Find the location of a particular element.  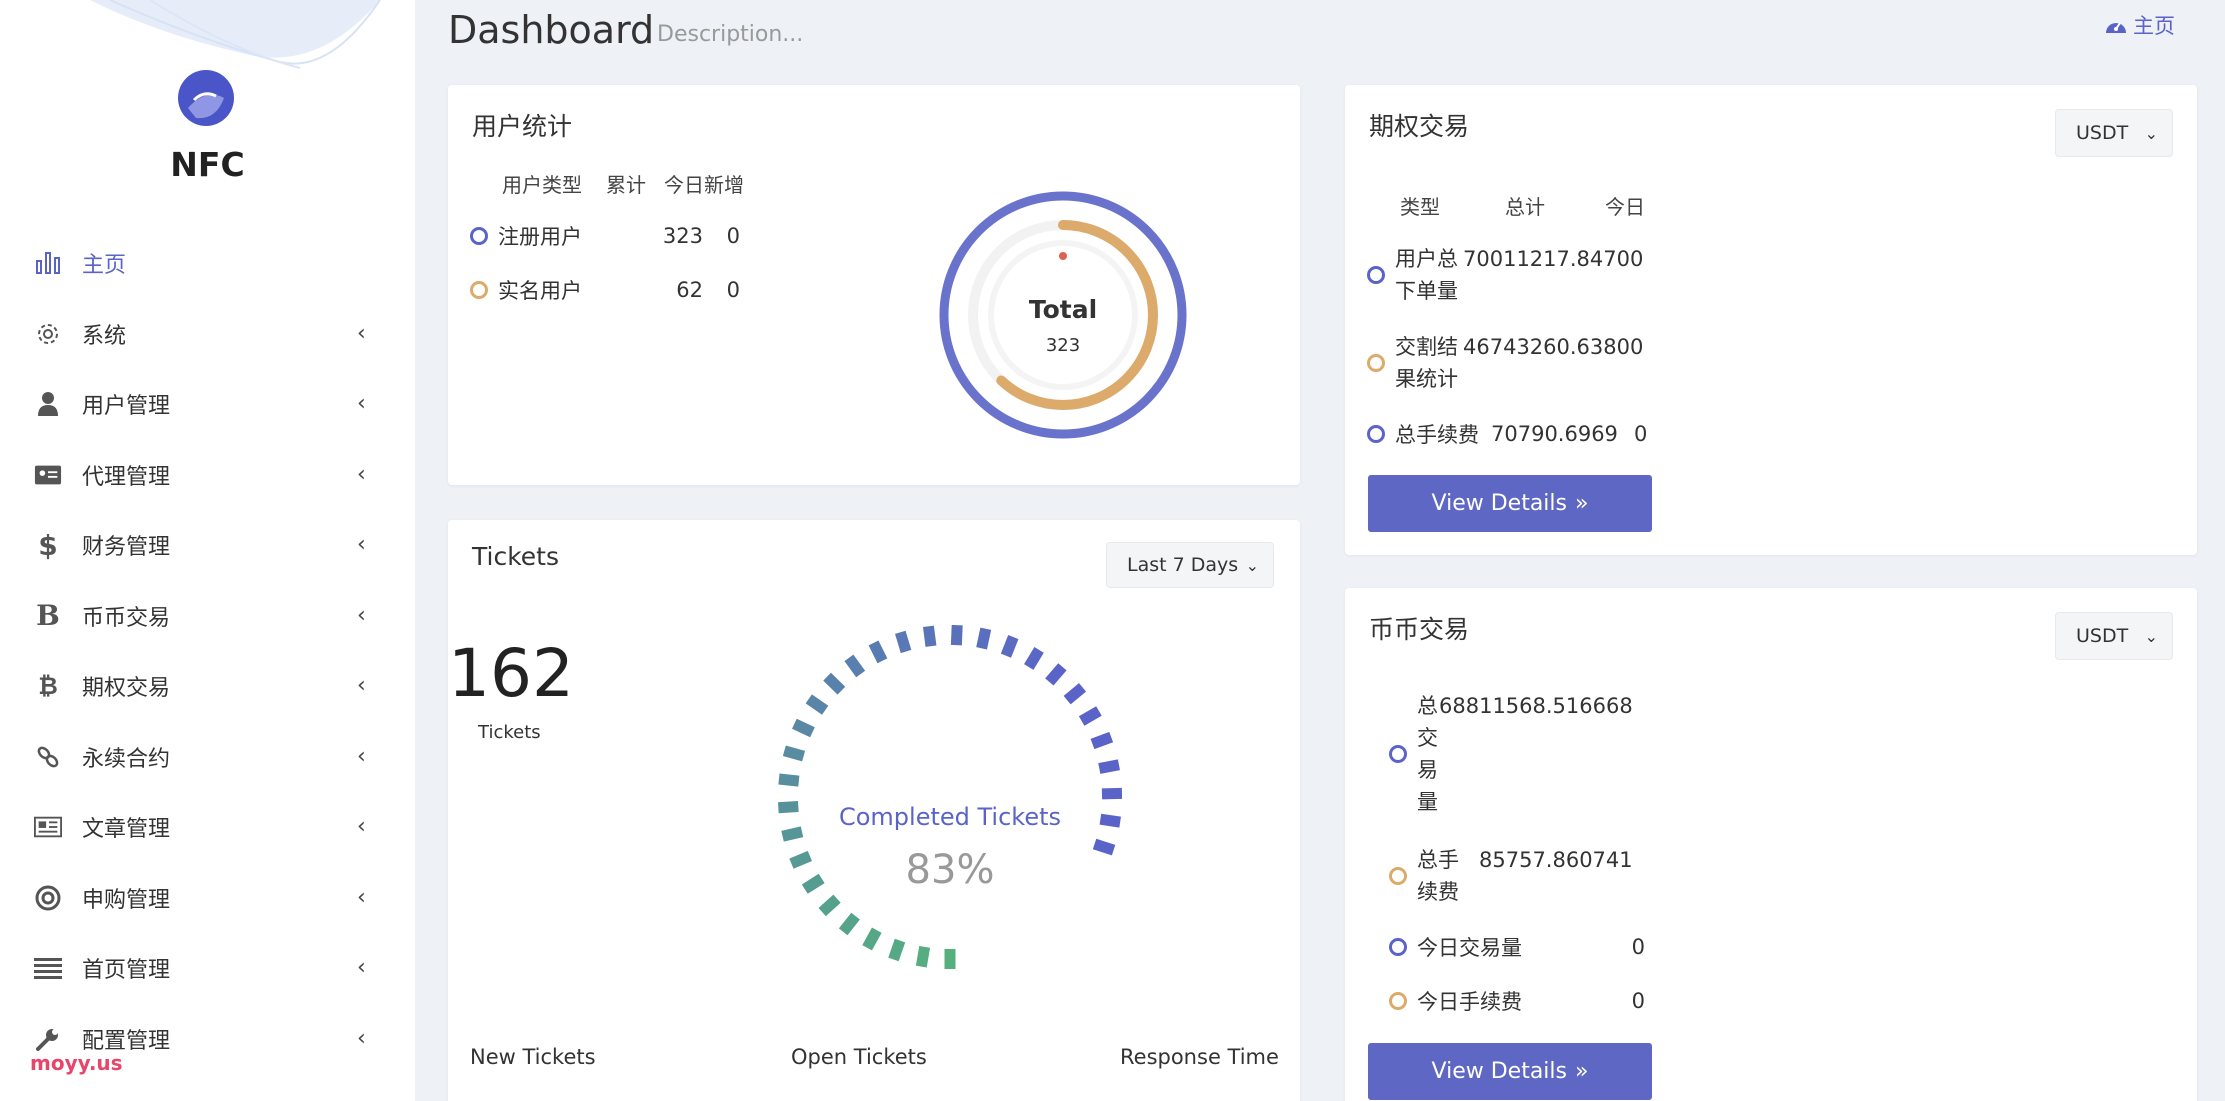

sidebar-item-label: 配置管理 is located at coordinates (126, 1041).